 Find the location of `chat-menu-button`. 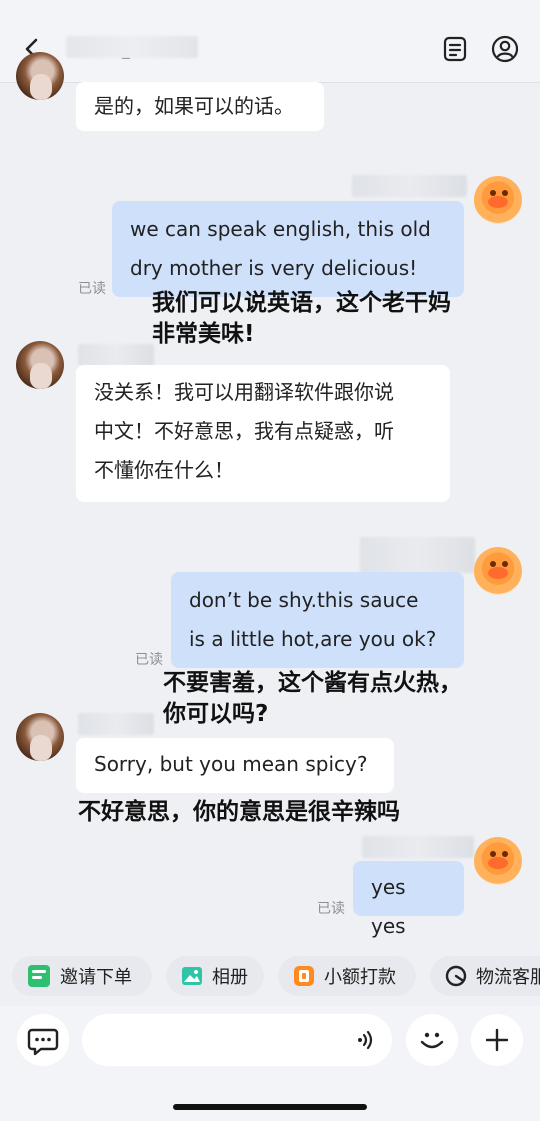

chat-menu-button is located at coordinates (43, 1040).